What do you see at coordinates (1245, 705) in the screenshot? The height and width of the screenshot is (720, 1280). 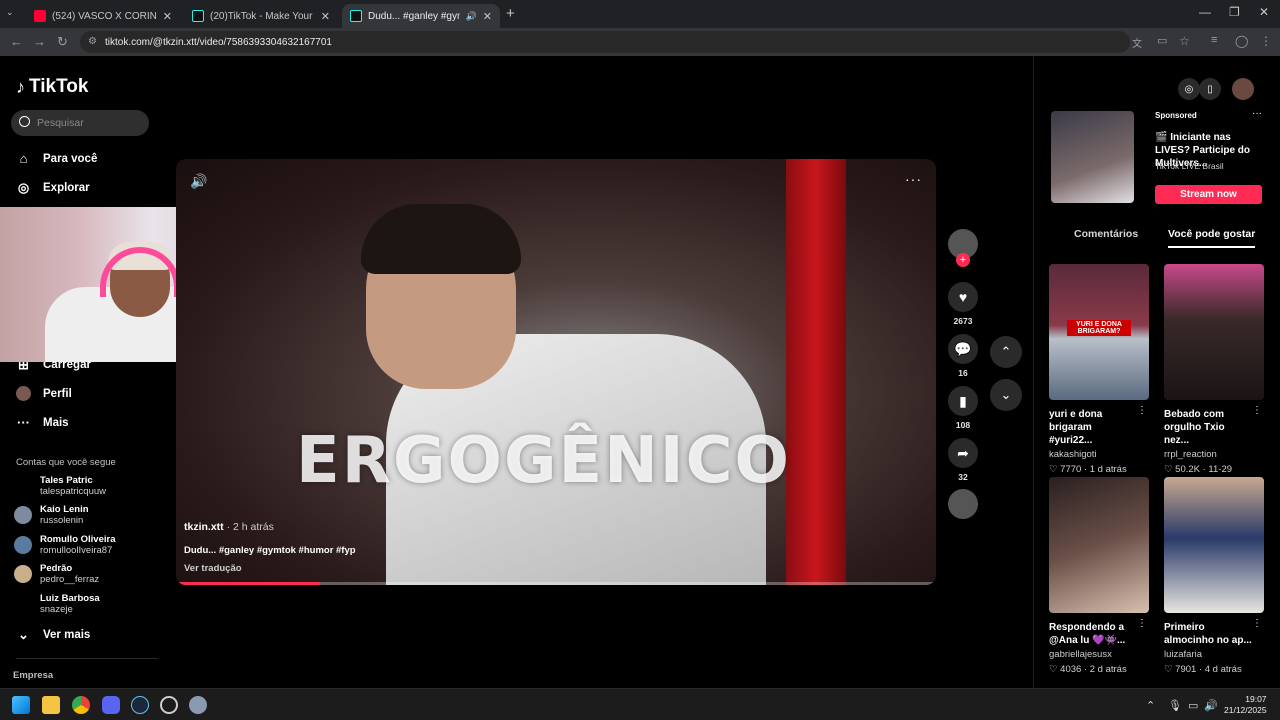 I see `system-clock: 19:07 21/12/2025` at bounding box center [1245, 705].